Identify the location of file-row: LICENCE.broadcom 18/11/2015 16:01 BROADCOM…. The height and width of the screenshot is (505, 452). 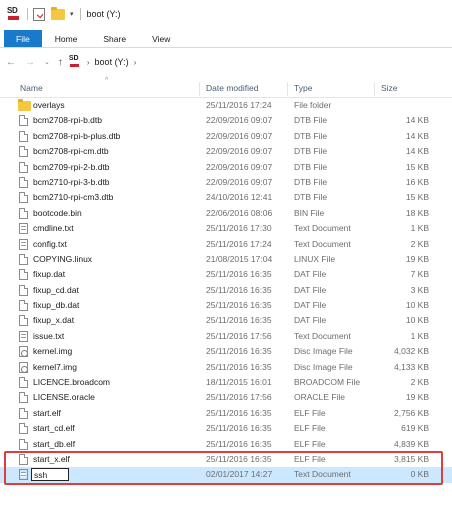
(226, 382).